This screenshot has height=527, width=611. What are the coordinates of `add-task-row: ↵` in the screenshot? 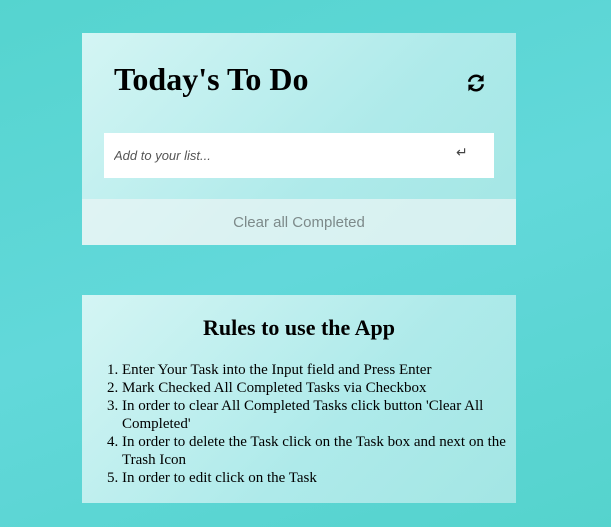 It's located at (299, 155).